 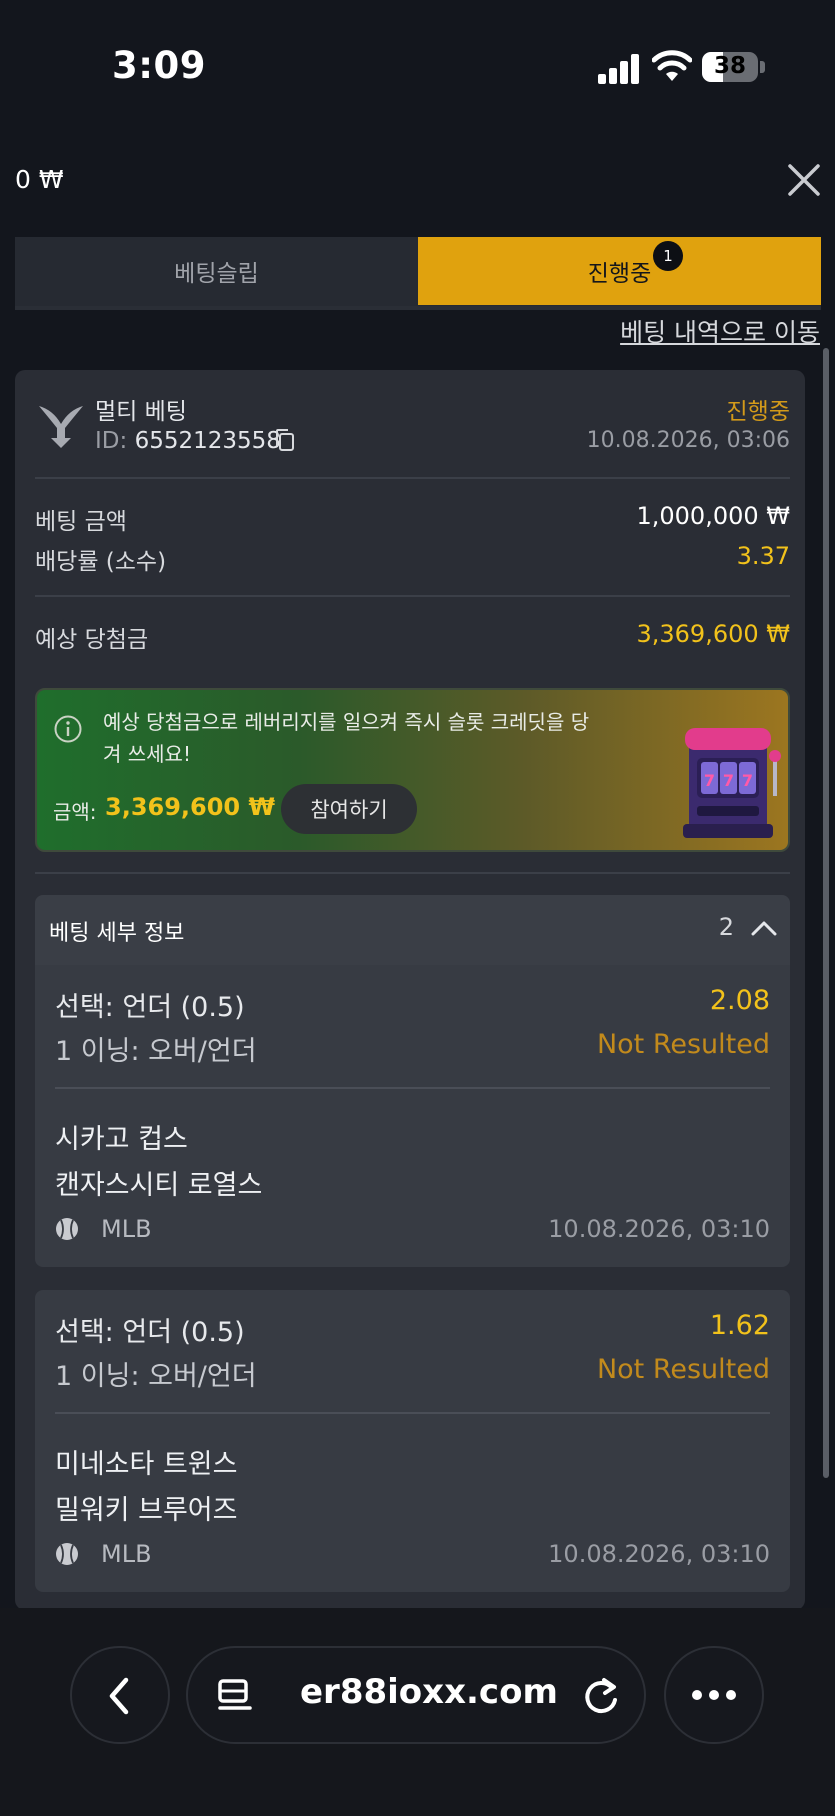 I want to click on wifi-icon, so click(x=672, y=65).